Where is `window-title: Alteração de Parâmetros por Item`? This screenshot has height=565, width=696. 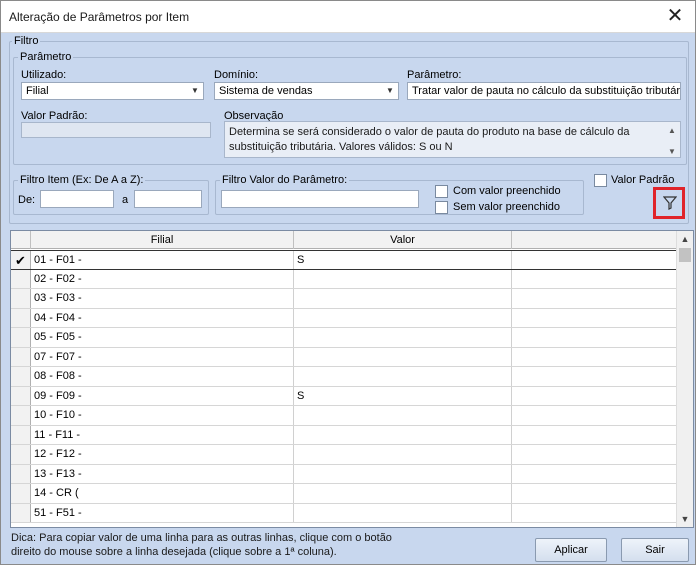 window-title: Alteração de Parâmetros por Item is located at coordinates (99, 17).